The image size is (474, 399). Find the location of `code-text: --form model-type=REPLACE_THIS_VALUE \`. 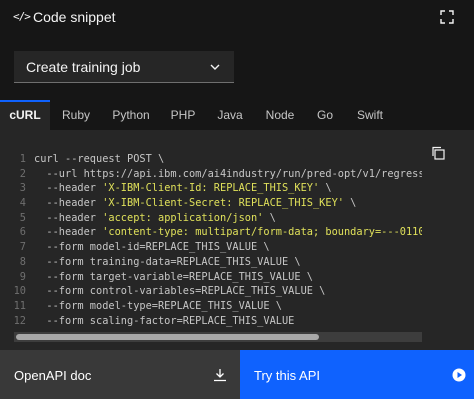

code-text: --form model-type=REPLACE_THIS_VALUE \ is located at coordinates (158, 305).